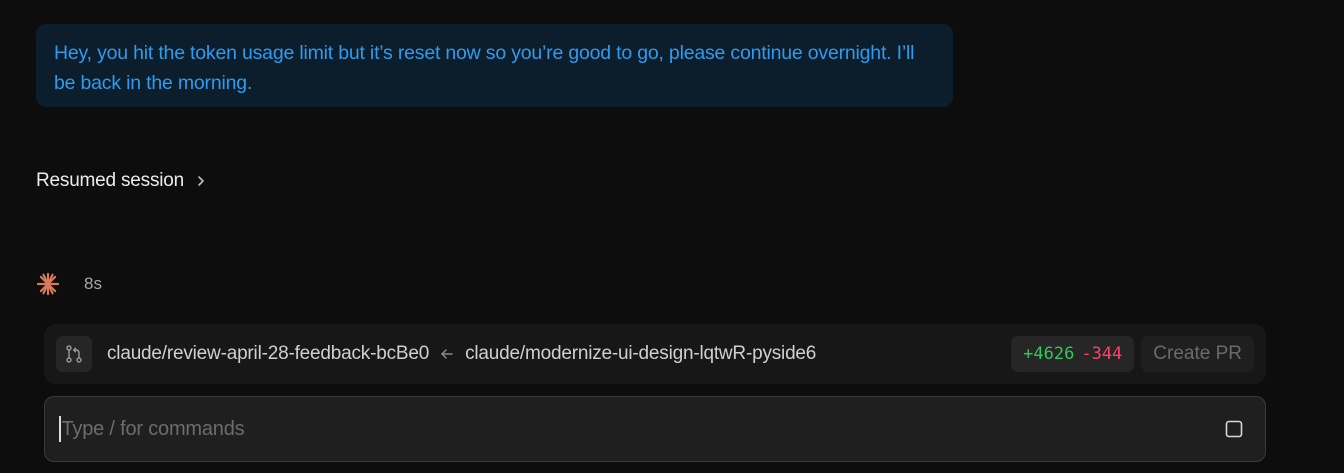 The height and width of the screenshot is (473, 1344). What do you see at coordinates (74, 354) in the screenshot?
I see `git-branch-icon` at bounding box center [74, 354].